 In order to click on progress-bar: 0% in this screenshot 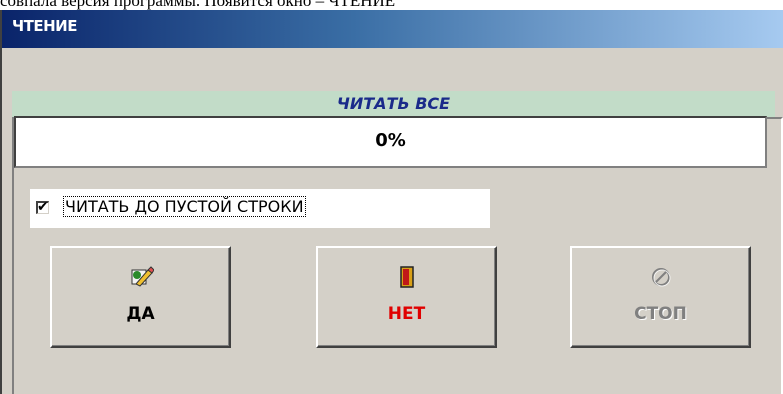, I will do `click(390, 142)`.